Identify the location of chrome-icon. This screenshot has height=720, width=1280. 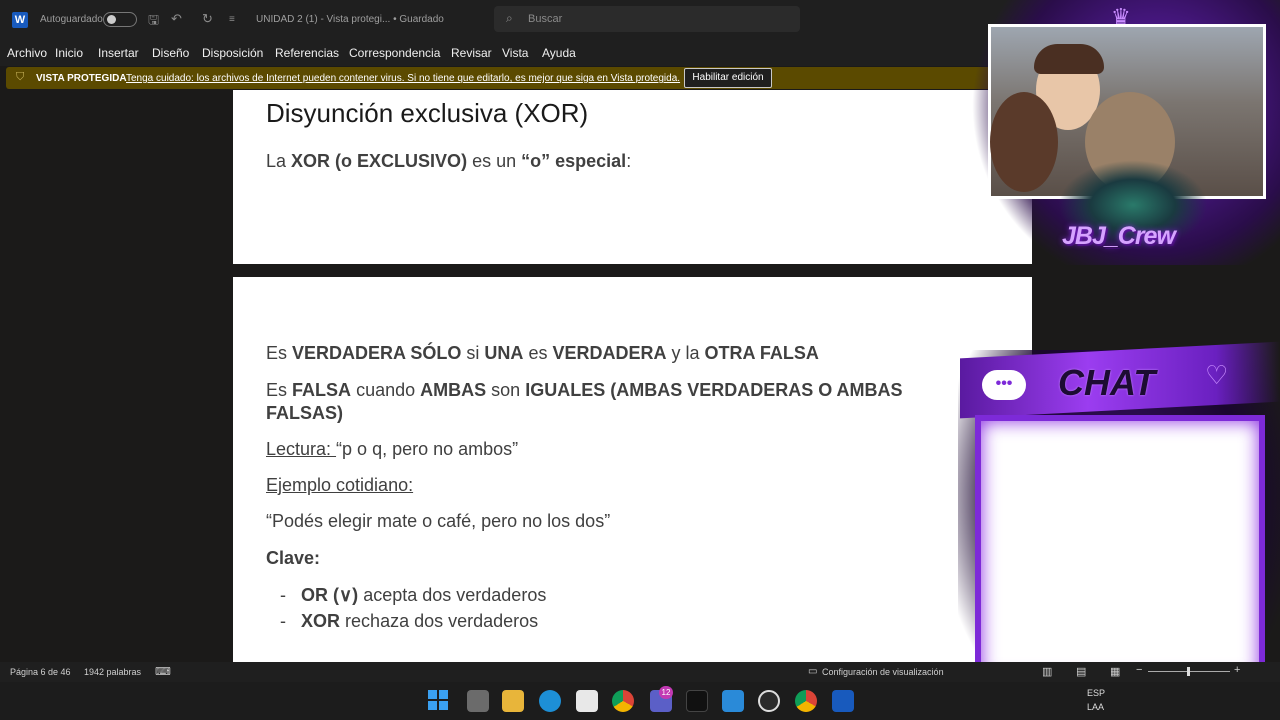
(623, 701).